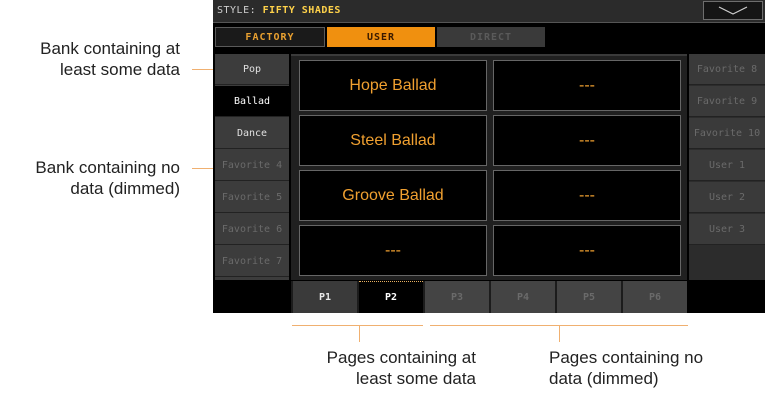 This screenshot has height=397, width=765. What do you see at coordinates (252, 69) in the screenshot?
I see `bank-pop: Pop` at bounding box center [252, 69].